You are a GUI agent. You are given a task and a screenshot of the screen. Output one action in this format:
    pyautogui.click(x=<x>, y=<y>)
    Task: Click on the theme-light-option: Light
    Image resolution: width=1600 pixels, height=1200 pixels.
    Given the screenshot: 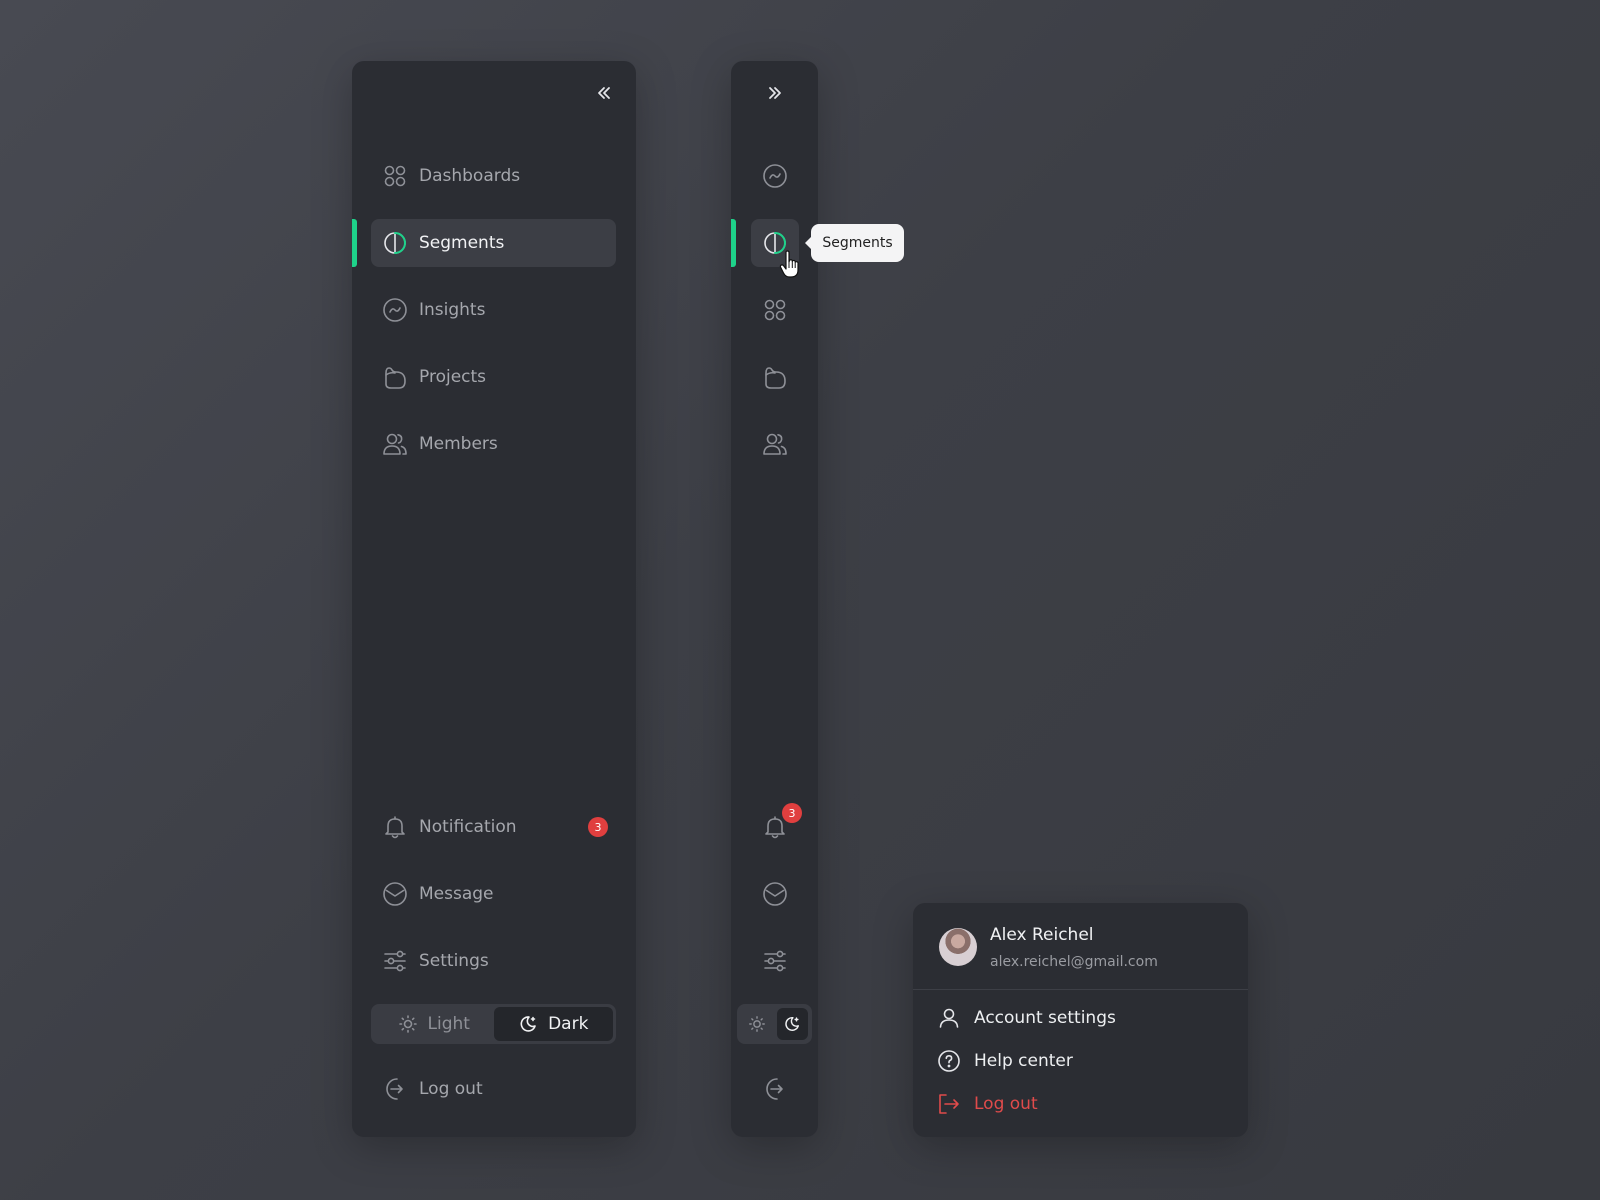 What is the action you would take?
    pyautogui.click(x=434, y=1024)
    